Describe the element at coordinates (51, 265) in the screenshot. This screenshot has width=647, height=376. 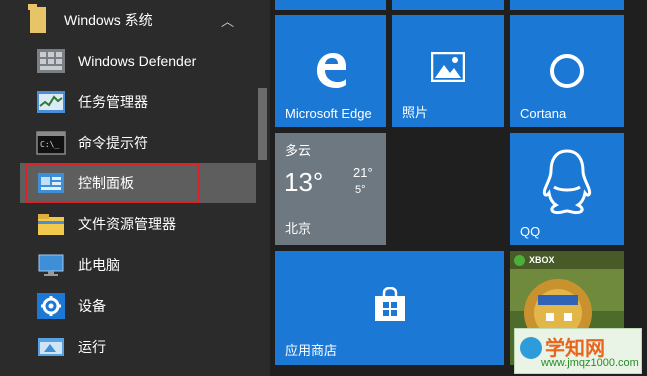
I see `this-pc-icon` at that location.